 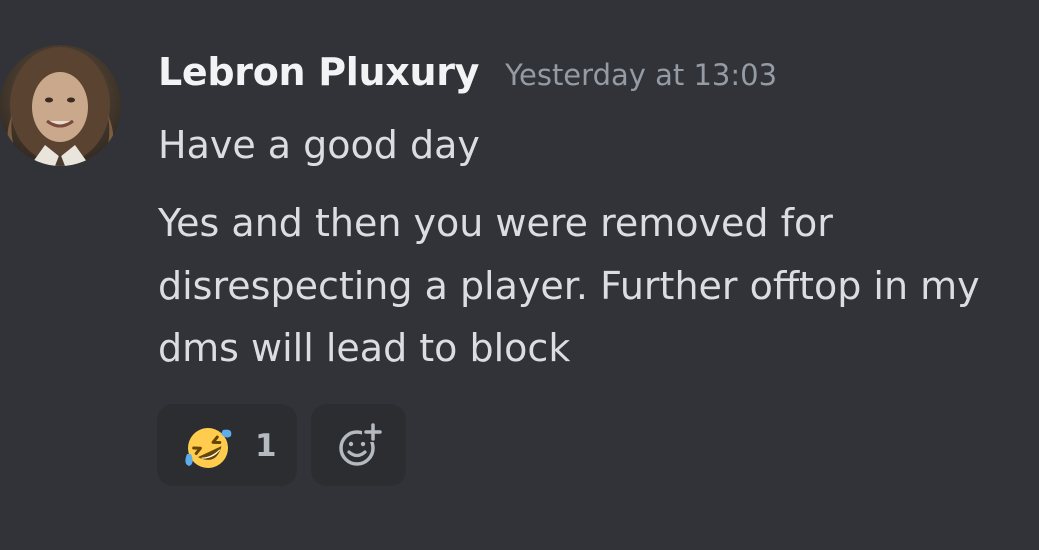 I want to click on smiley-plus-icon, so click(x=360, y=444).